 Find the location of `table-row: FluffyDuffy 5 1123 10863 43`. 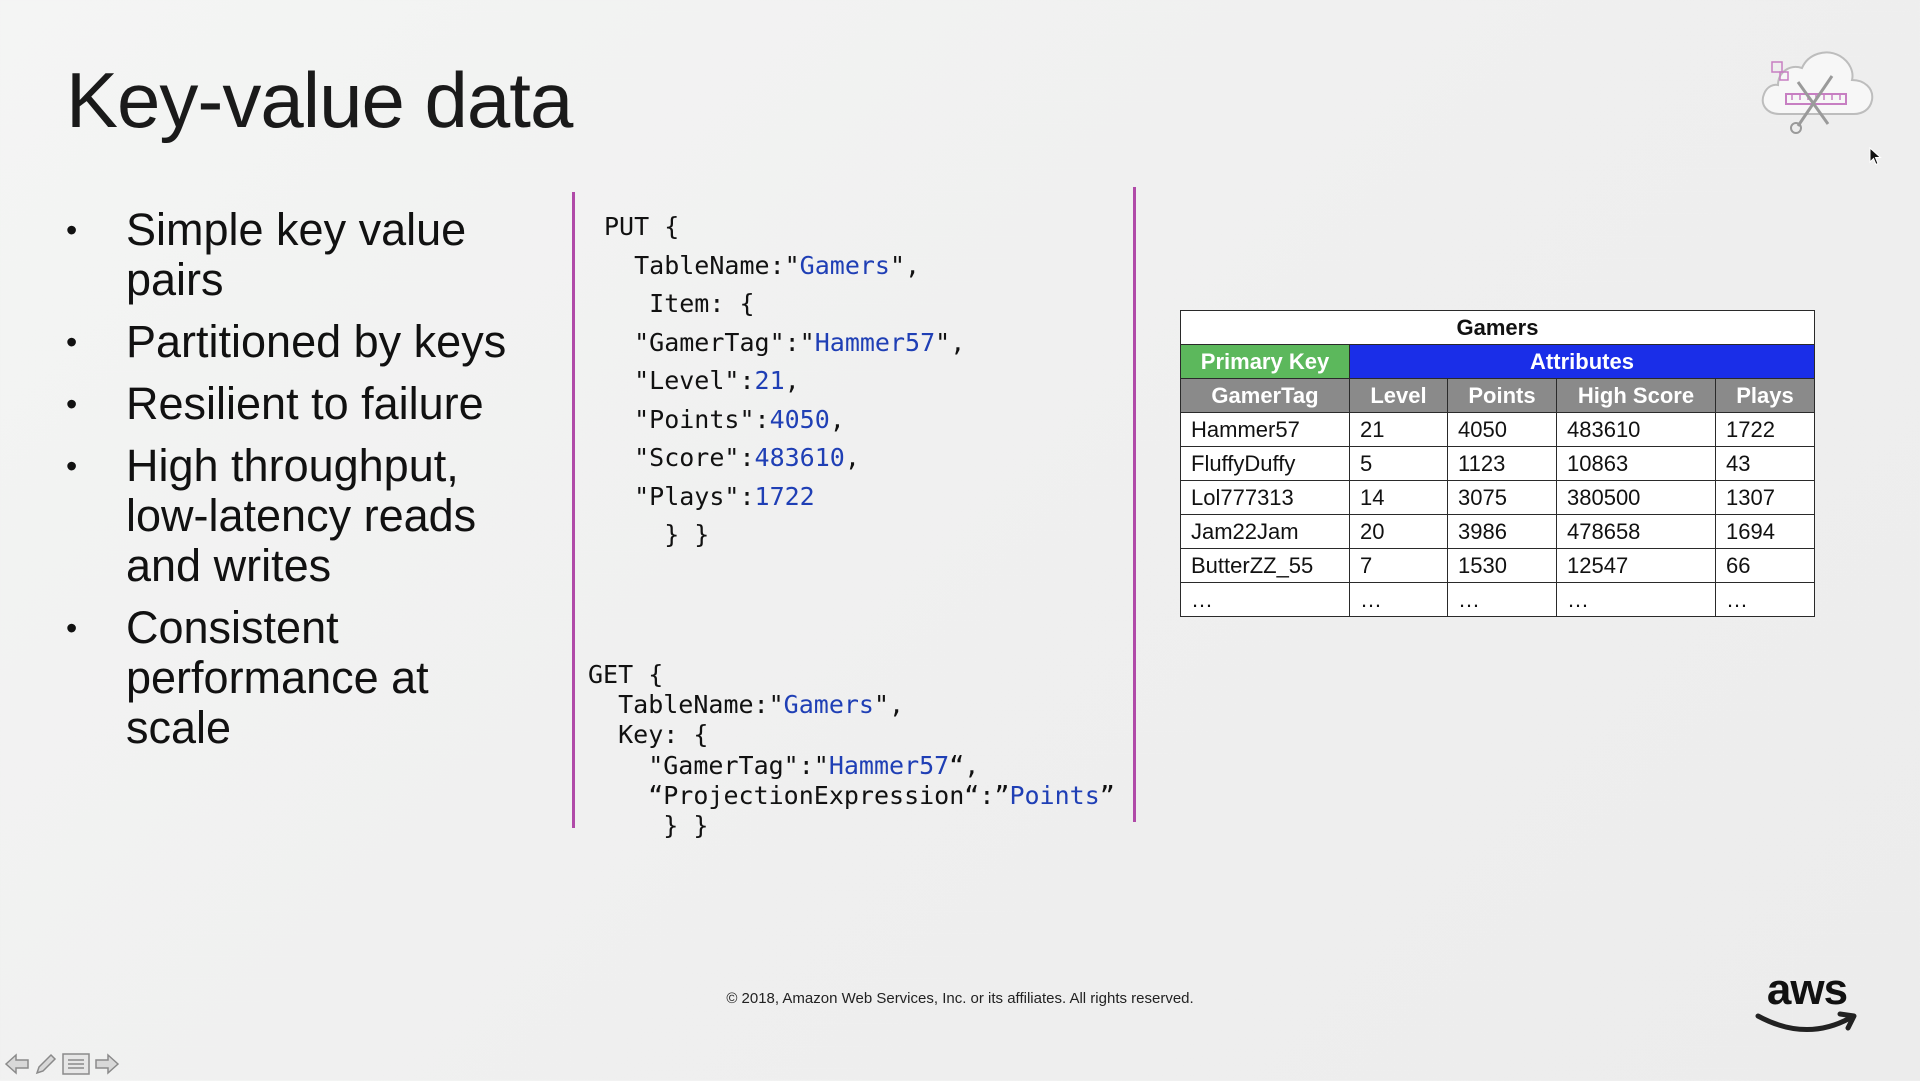

table-row: FluffyDuffy 5 1123 10863 43 is located at coordinates (1497, 463).